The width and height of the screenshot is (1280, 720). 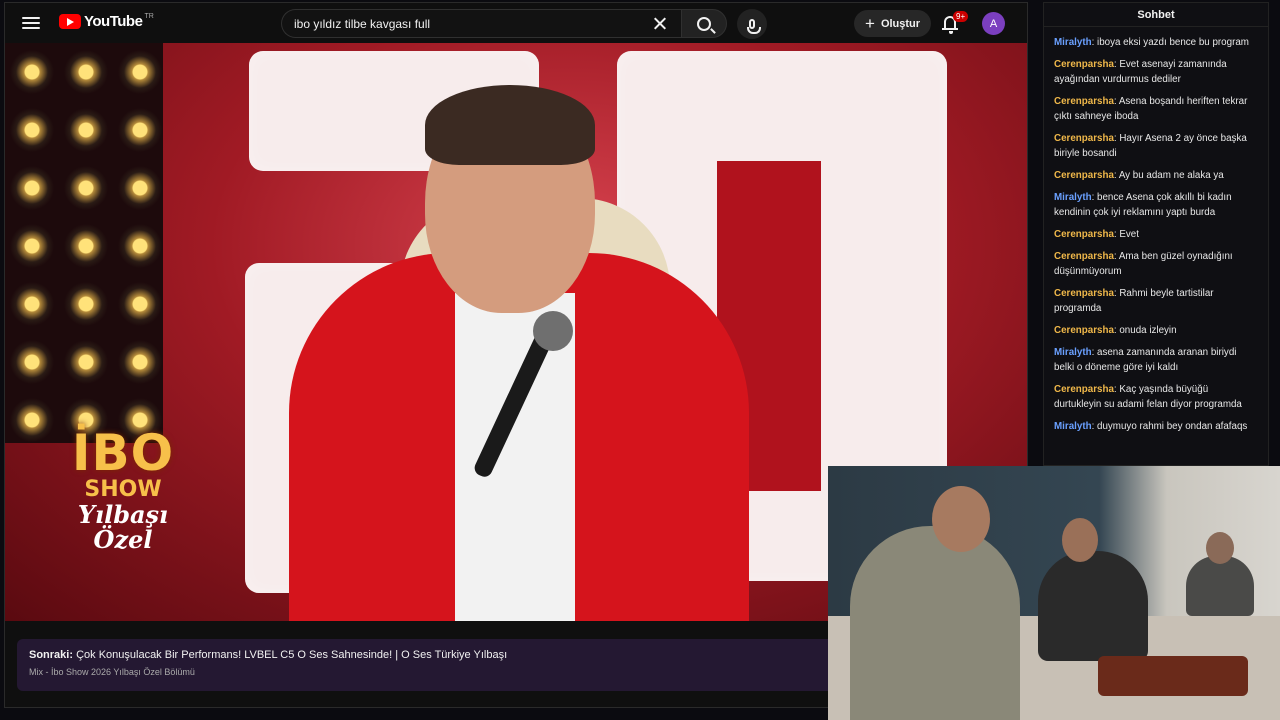 I want to click on create-label: Oluştur, so click(x=900, y=23).